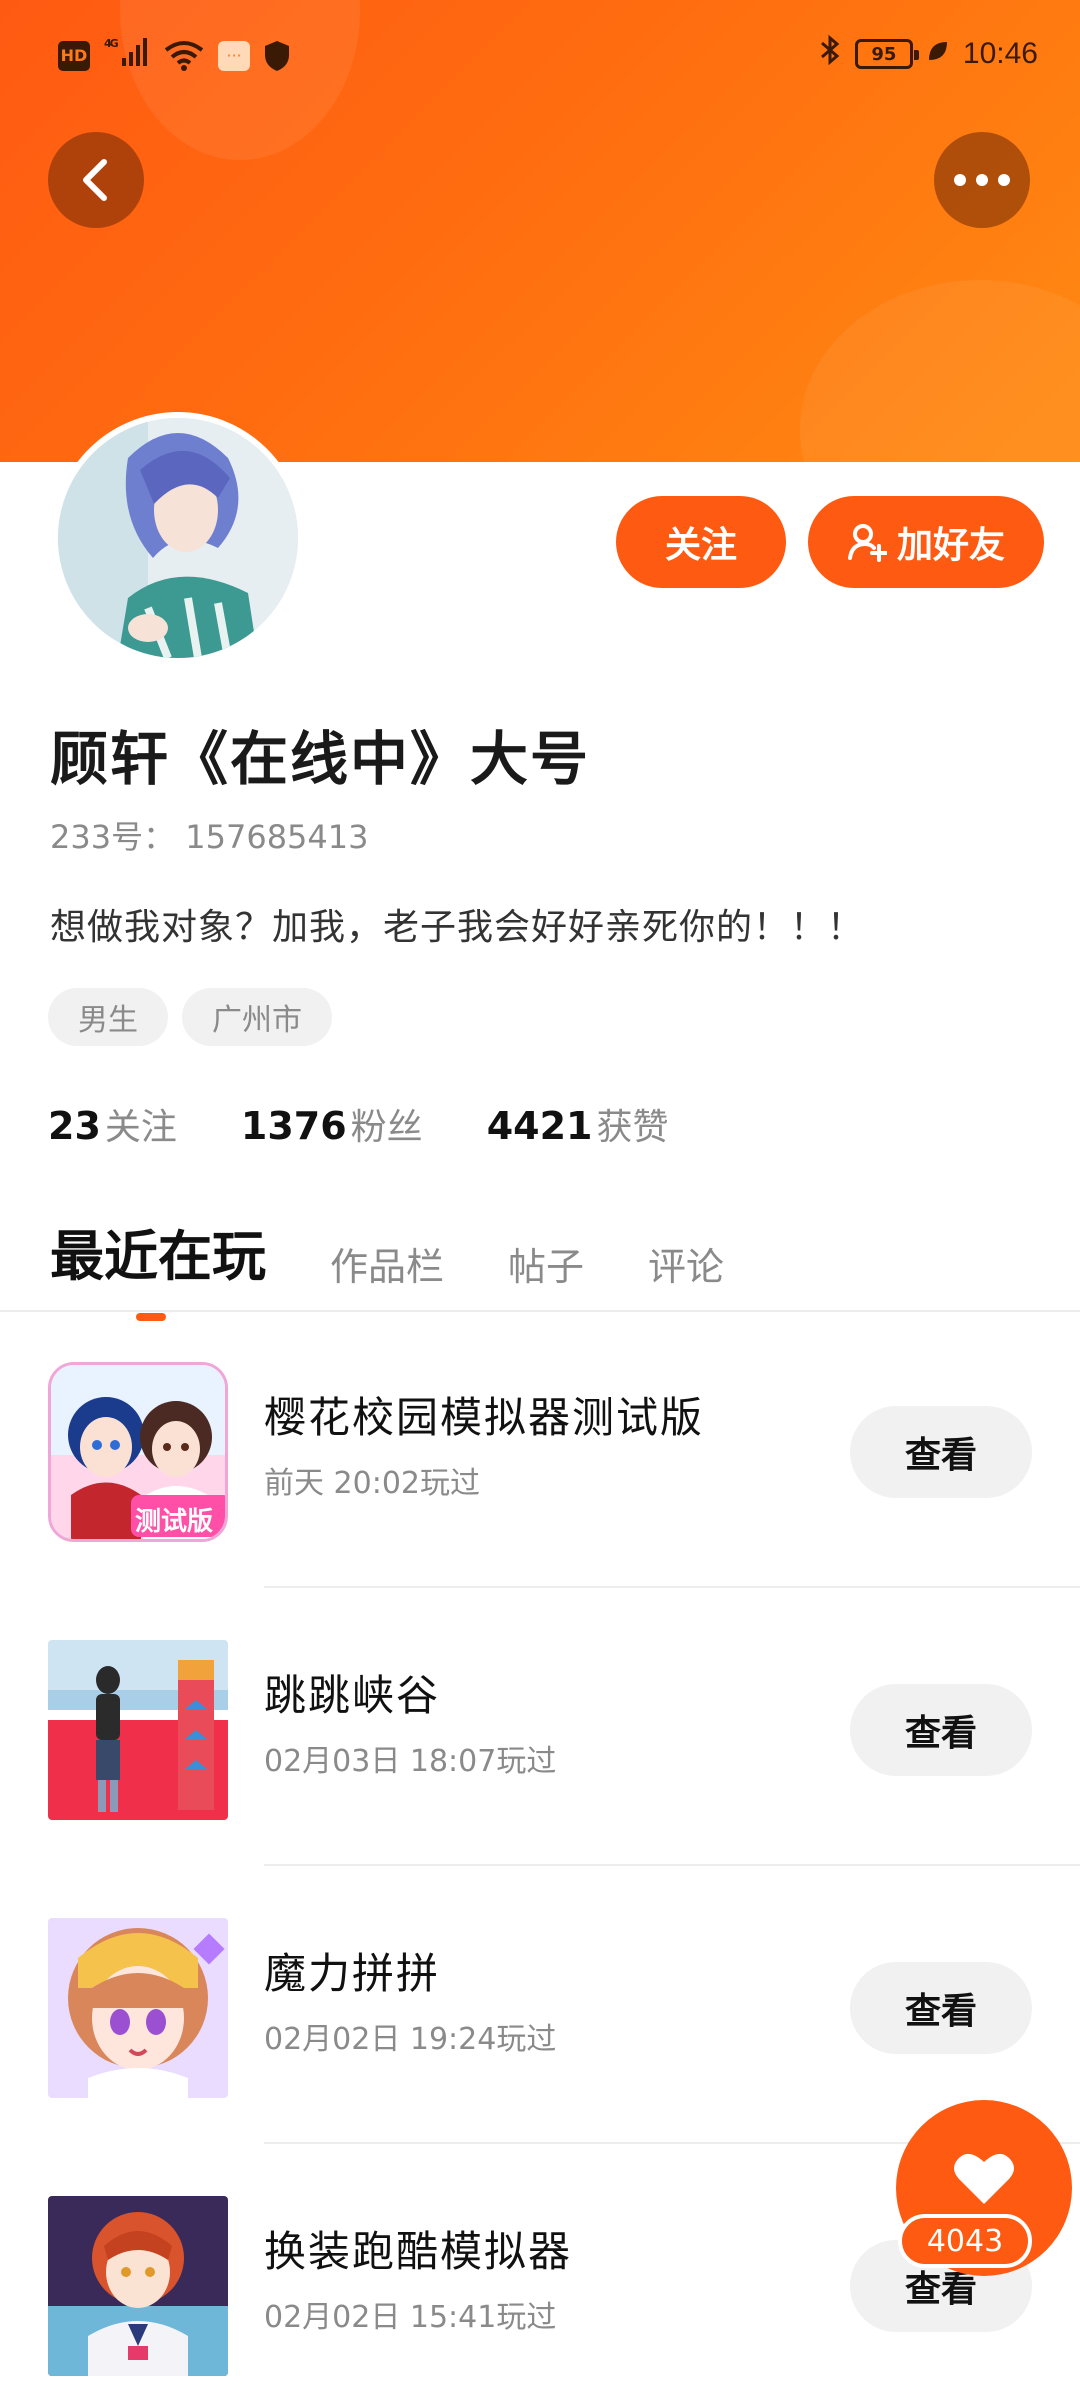 This screenshot has height=2388, width=1080. What do you see at coordinates (965, 2241) in the screenshot?
I see `like-count-badge: 4043` at bounding box center [965, 2241].